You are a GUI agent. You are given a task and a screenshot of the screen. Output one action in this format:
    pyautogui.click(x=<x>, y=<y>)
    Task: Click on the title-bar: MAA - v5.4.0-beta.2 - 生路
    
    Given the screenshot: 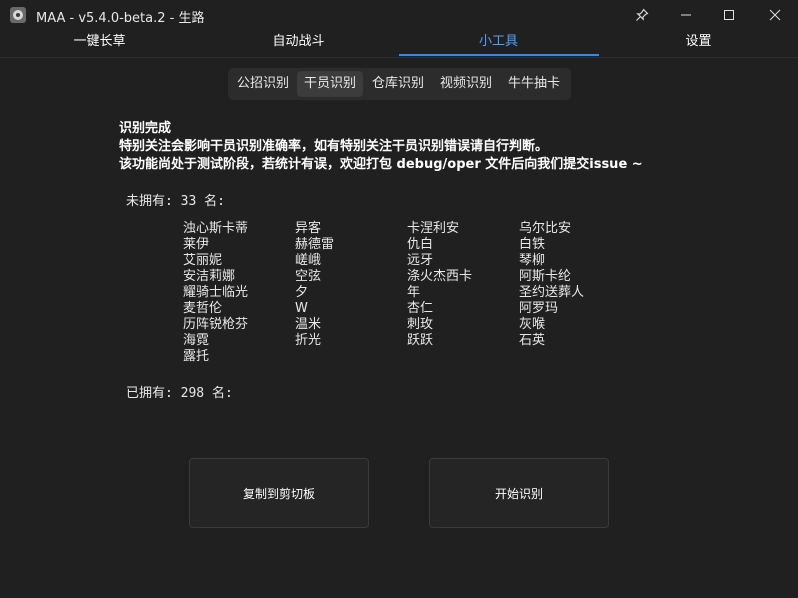 What is the action you would take?
    pyautogui.click(x=399, y=15)
    